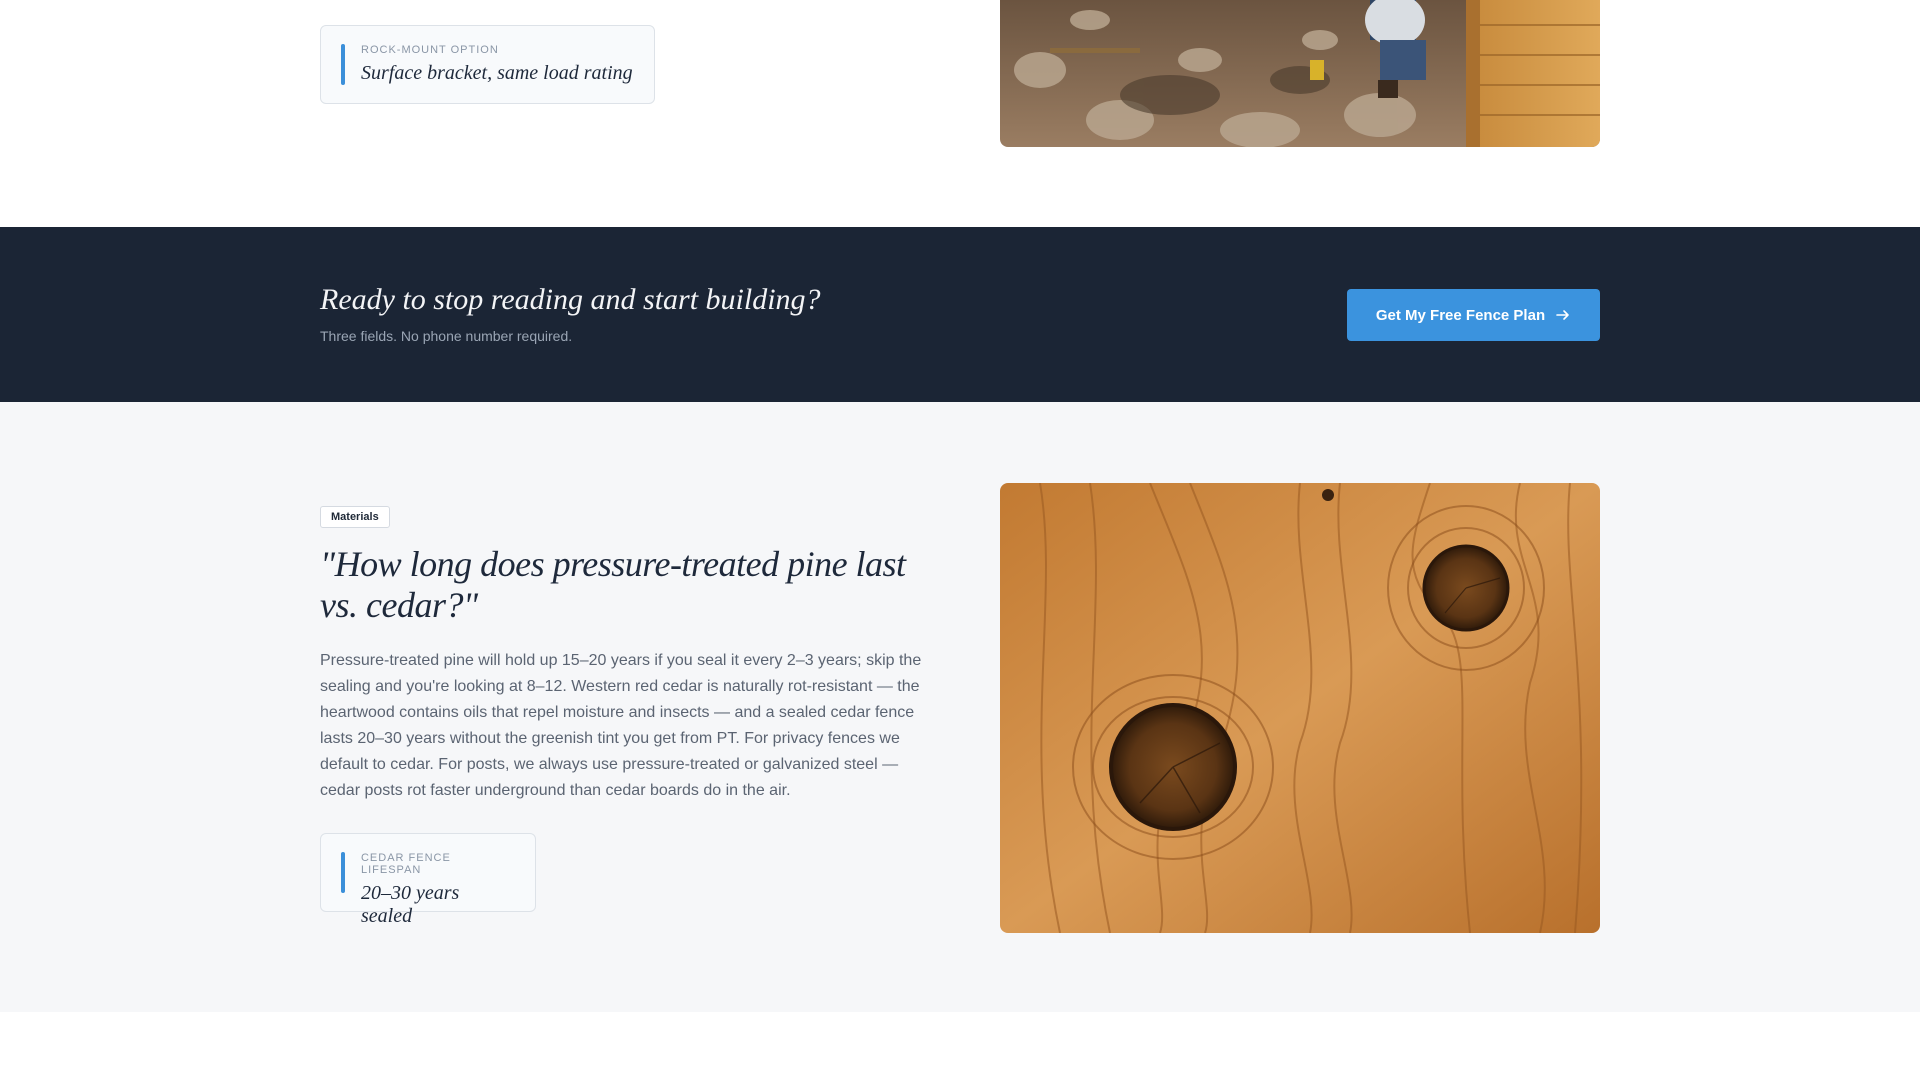  I want to click on get-fence-plan-button: Get My Free Fence Plan, so click(1473, 315).